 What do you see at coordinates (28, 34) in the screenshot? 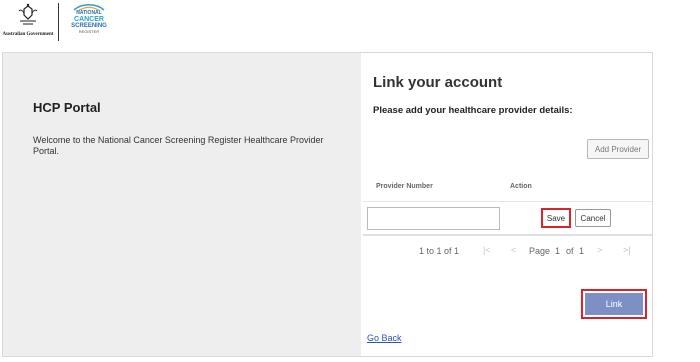
I see `gov-logo-name: Australian Government` at bounding box center [28, 34].